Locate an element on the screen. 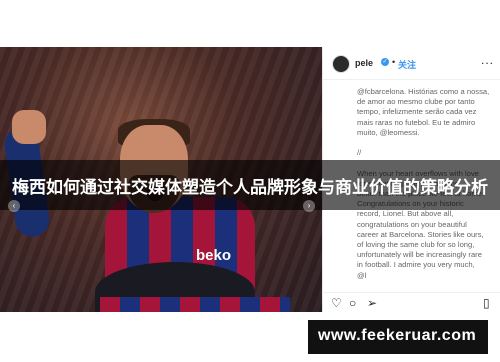 Image resolution: width=500 pixels, height=362 pixels. share-icon: ➢ is located at coordinates (372, 303).